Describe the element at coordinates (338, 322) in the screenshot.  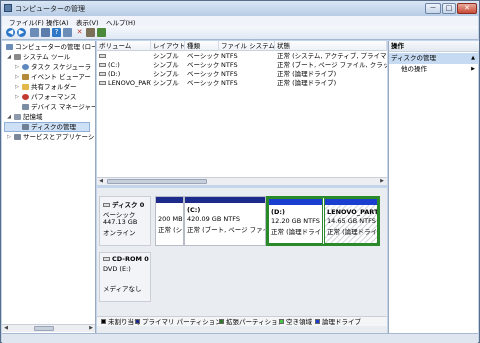
I see `legend-item: 論理ドライブ` at that location.